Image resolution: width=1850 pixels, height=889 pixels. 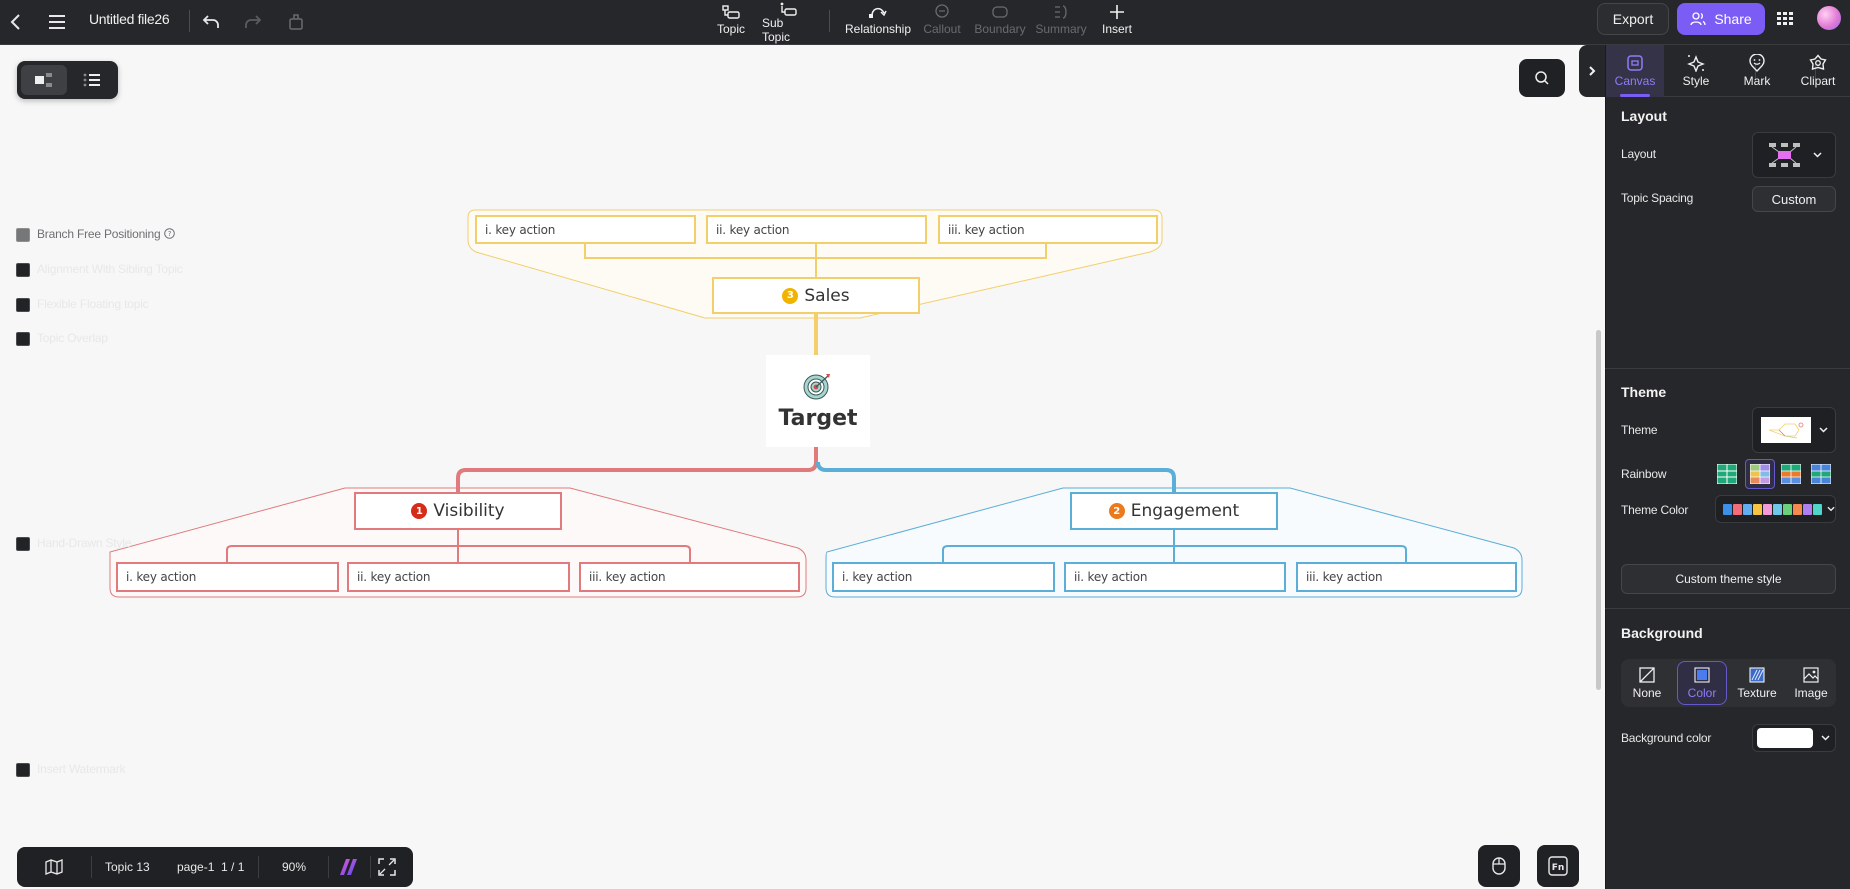 I want to click on engagement-topic: 2 Engagement, so click(x=1174, y=511).